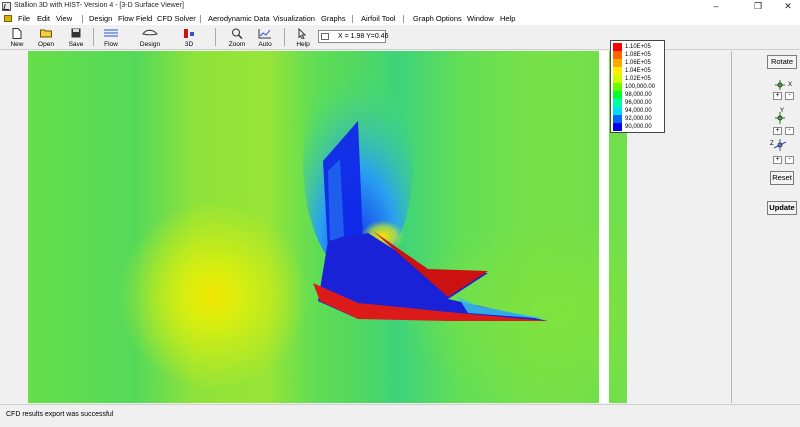 The width and height of the screenshot is (800, 427). Describe the element at coordinates (17, 44) in the screenshot. I see `new-label: New` at that location.